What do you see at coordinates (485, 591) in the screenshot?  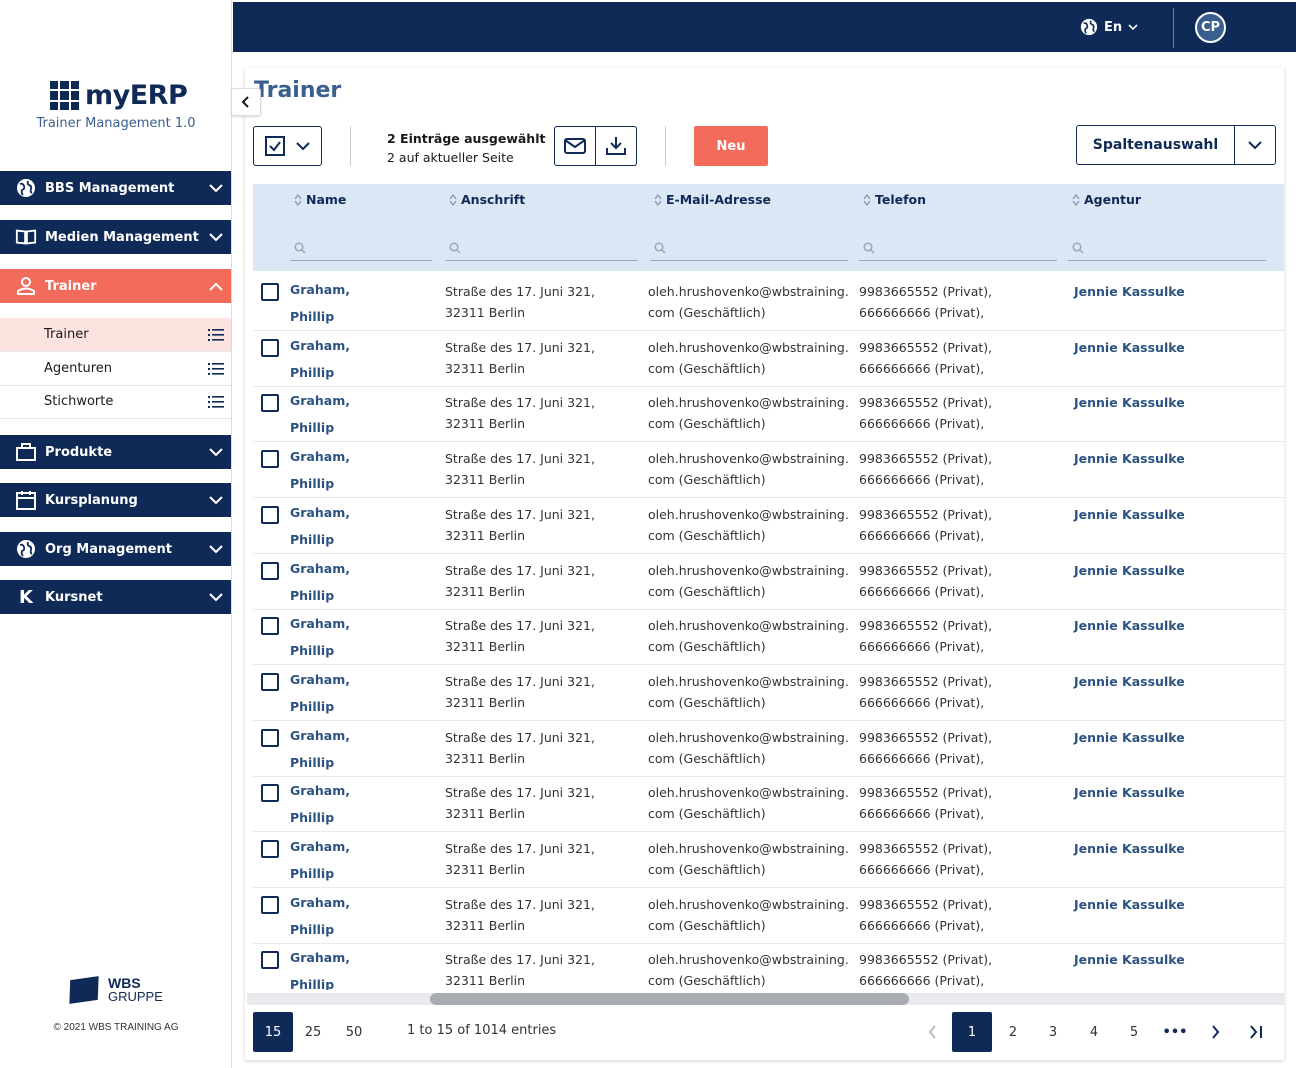 I see `cell-address-city: 32311 Berlin` at bounding box center [485, 591].